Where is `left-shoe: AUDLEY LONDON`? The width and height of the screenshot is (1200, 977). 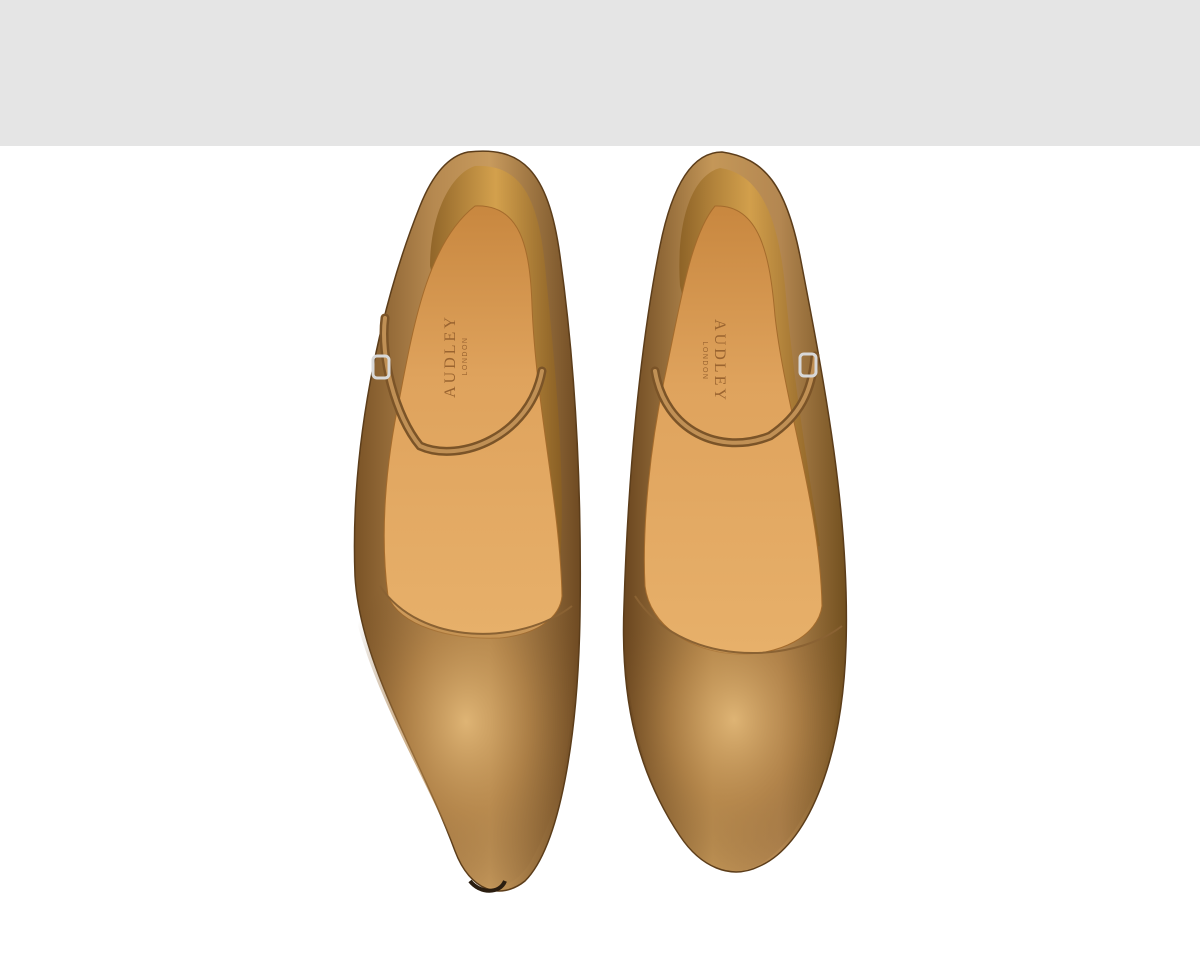 left-shoe: AUDLEY LONDON is located at coordinates (467, 521).